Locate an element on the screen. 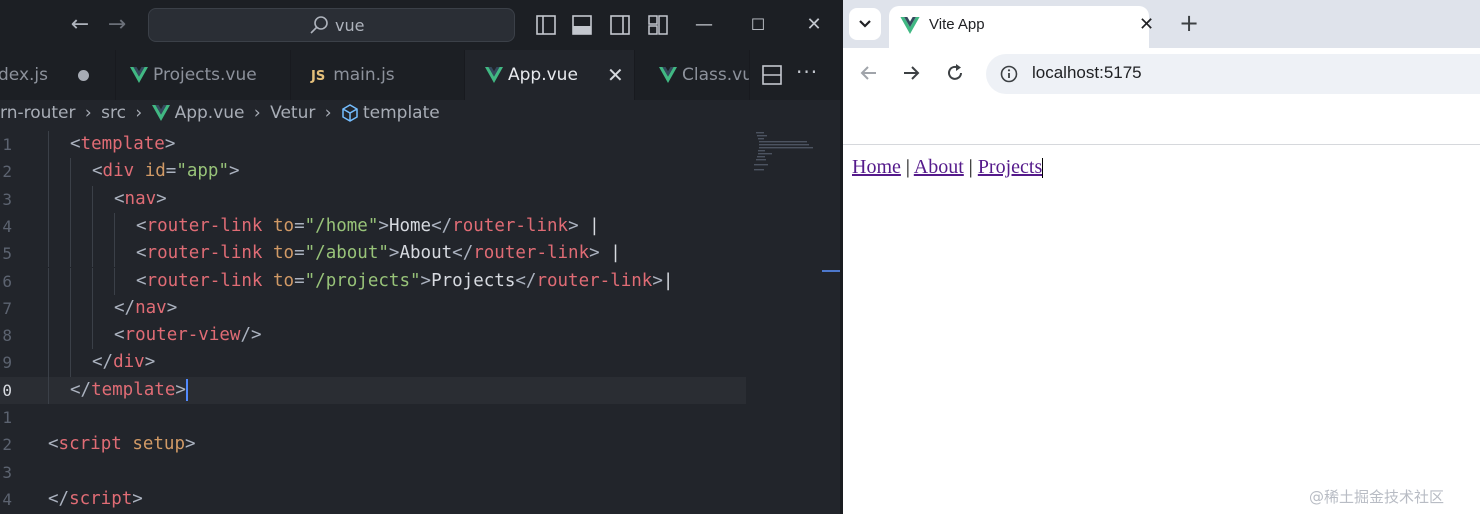  search-text: vue is located at coordinates (350, 25).